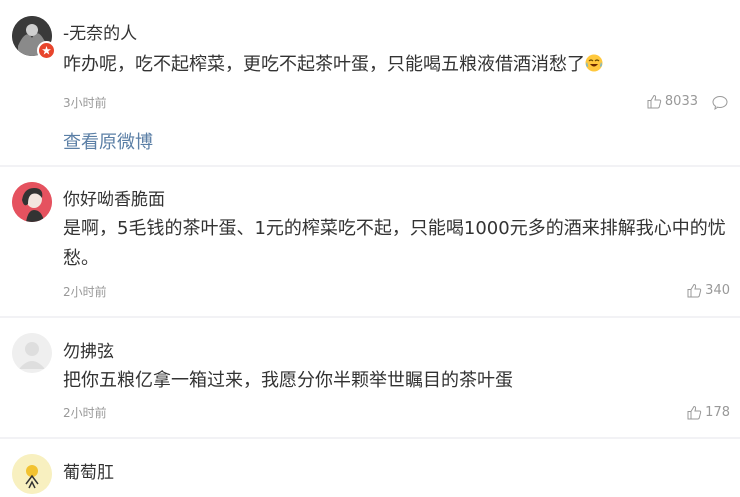 This screenshot has height=497, width=740. What do you see at coordinates (85, 103) in the screenshot?
I see `post-time: 3小时前` at bounding box center [85, 103].